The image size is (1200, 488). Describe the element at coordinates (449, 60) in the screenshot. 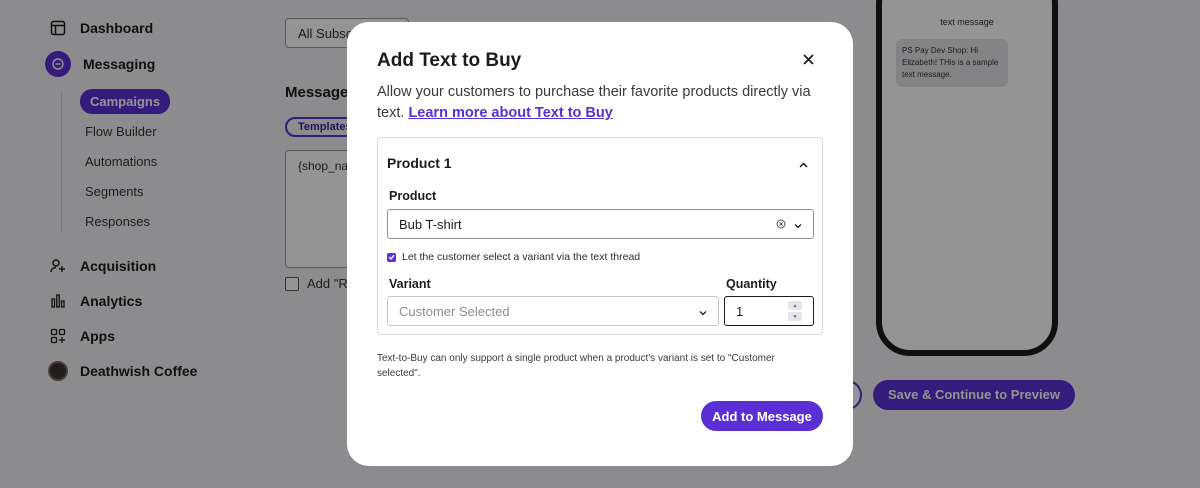

I see `modal-title: Add Text to Buy` at that location.